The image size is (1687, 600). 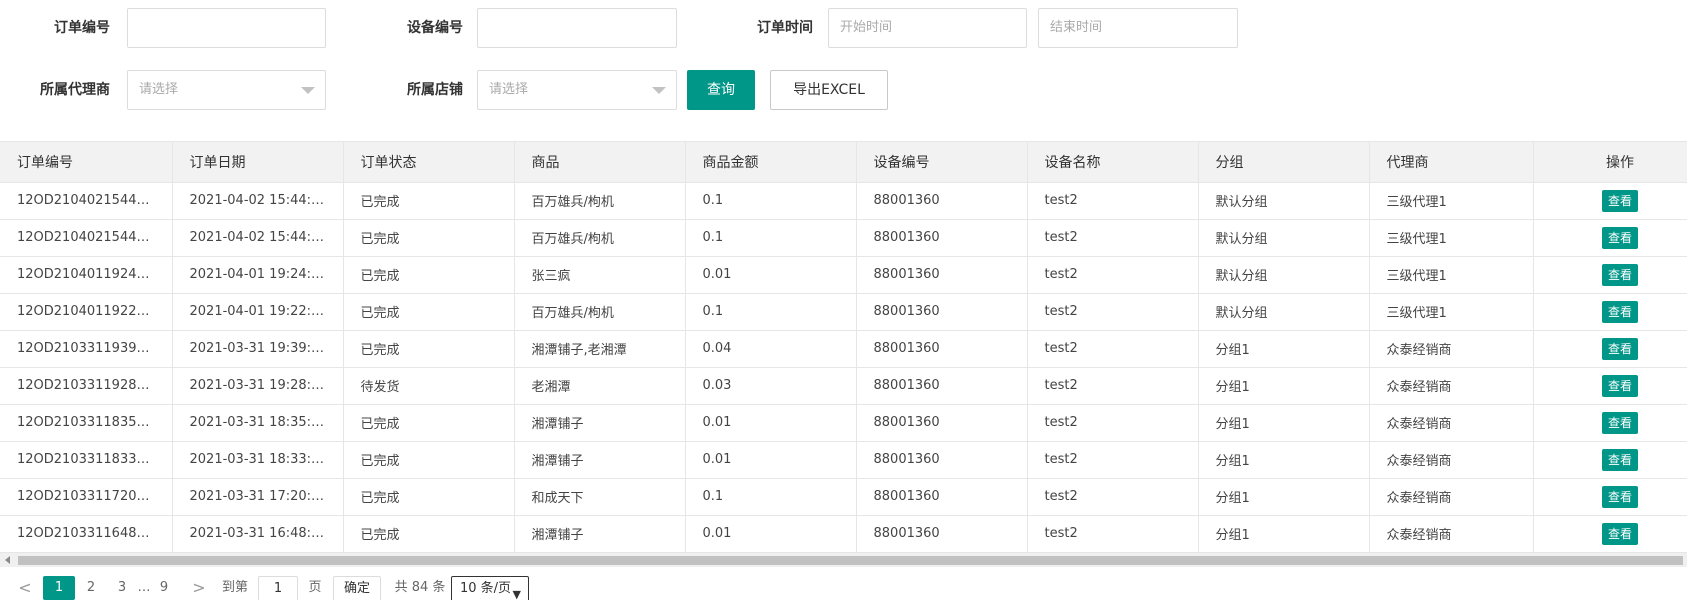 I want to click on column-header: 操作, so click(x=1609, y=162).